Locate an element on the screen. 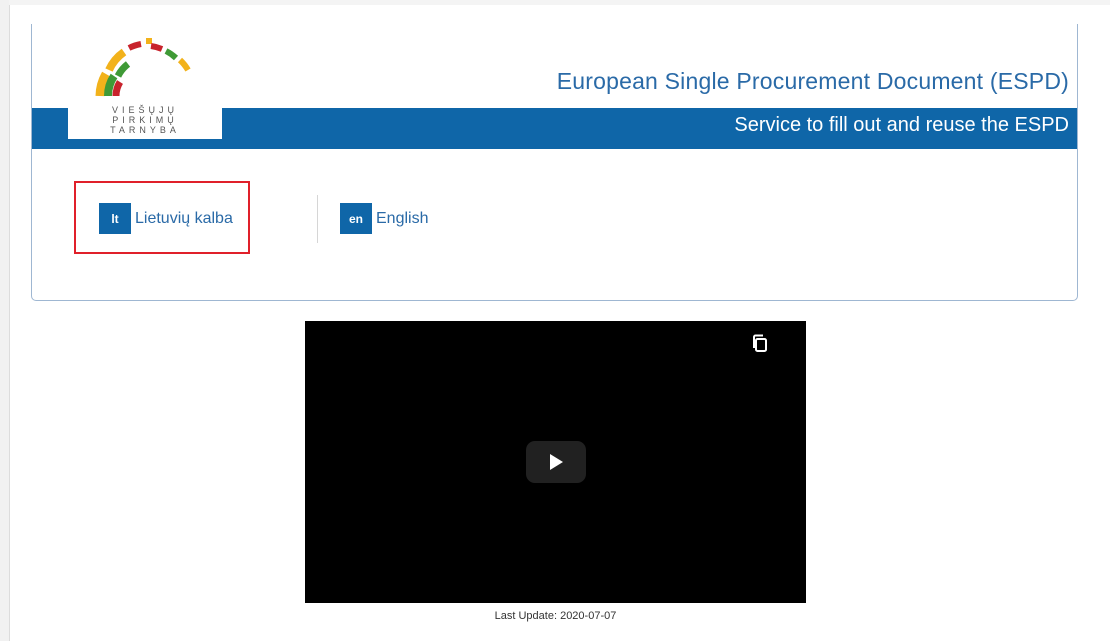  window-left-edge is located at coordinates (5, 320).